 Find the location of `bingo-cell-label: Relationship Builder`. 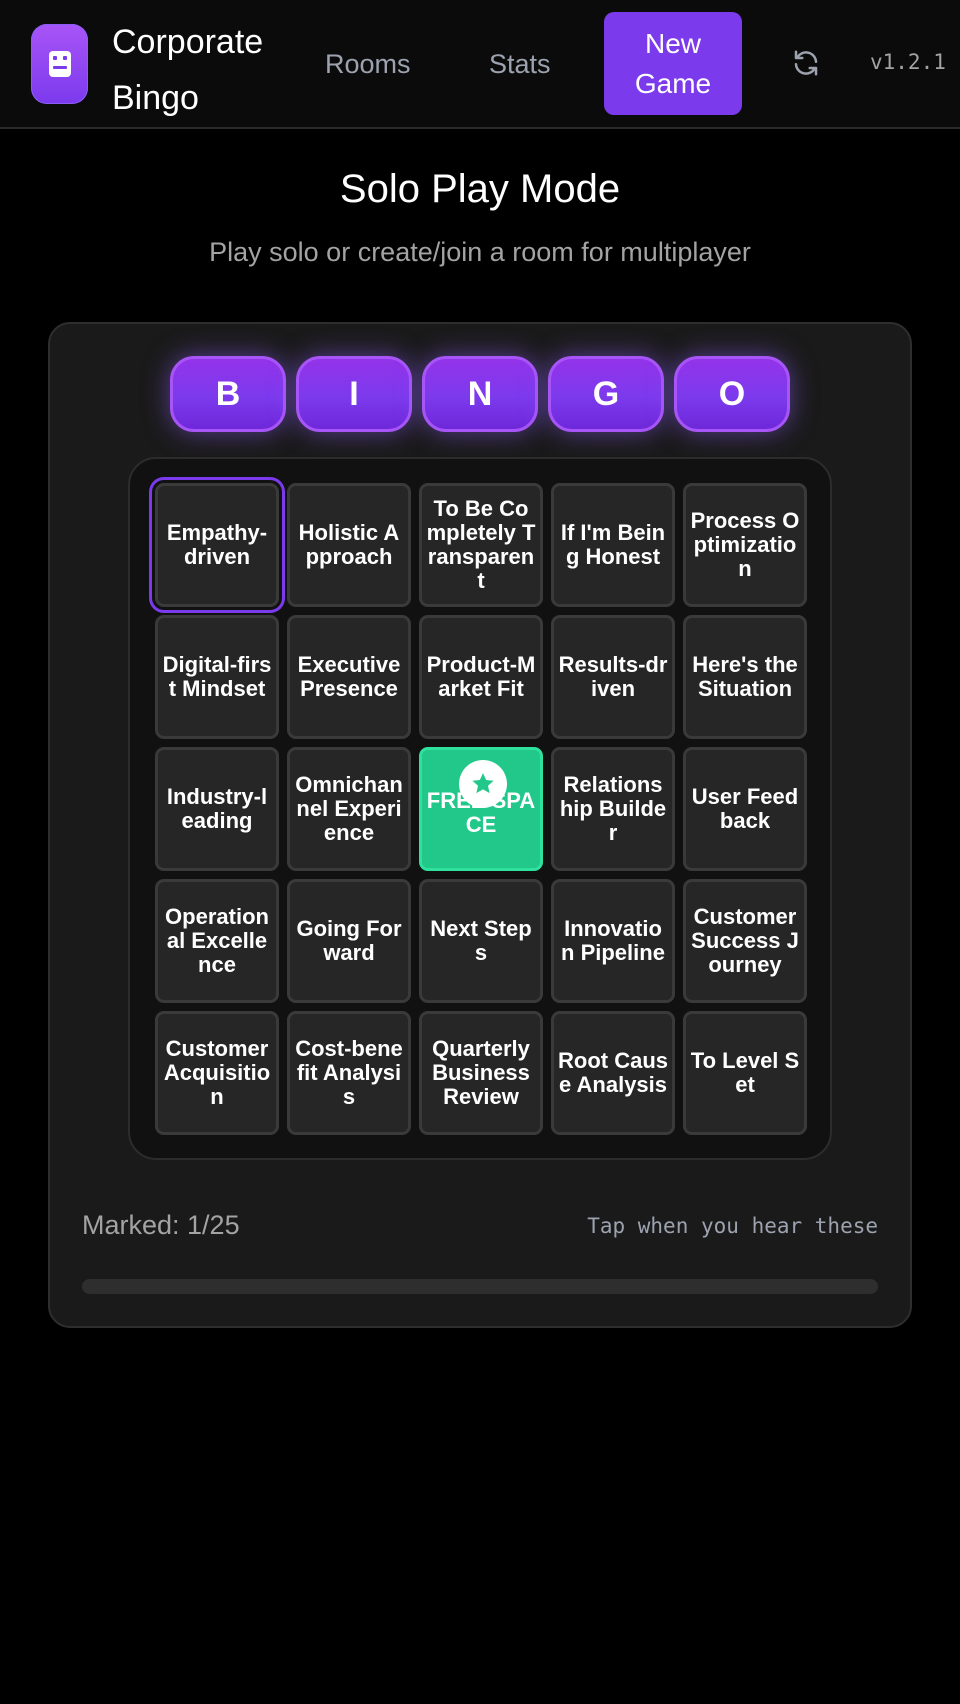

bingo-cell-label: Relationship Builder is located at coordinates (613, 808).